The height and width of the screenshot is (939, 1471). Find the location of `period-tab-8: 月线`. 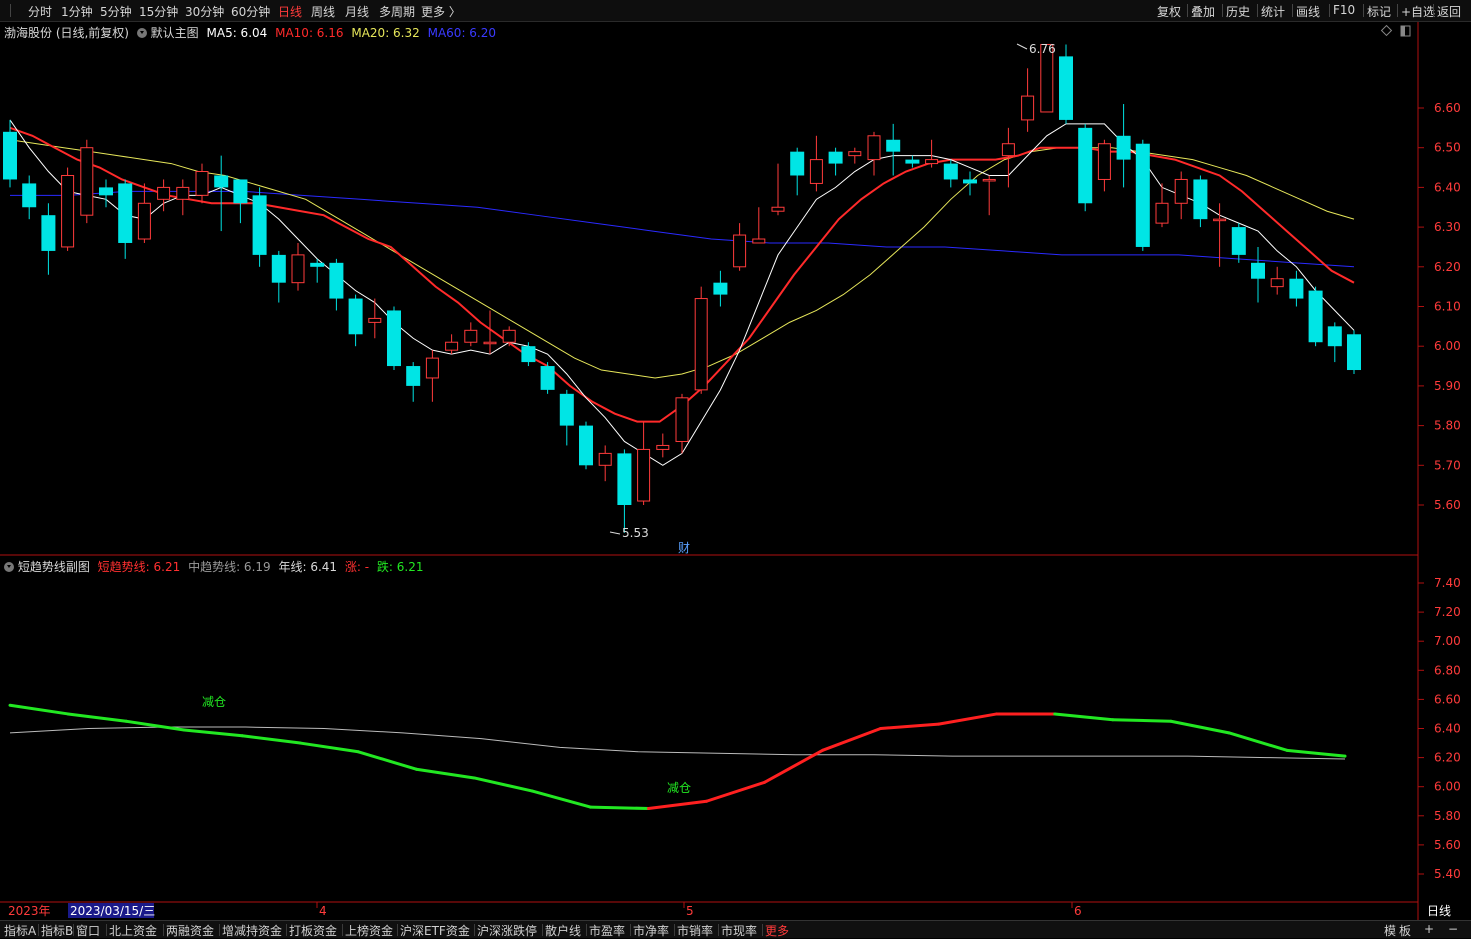

period-tab-8: 月线 is located at coordinates (357, 11).